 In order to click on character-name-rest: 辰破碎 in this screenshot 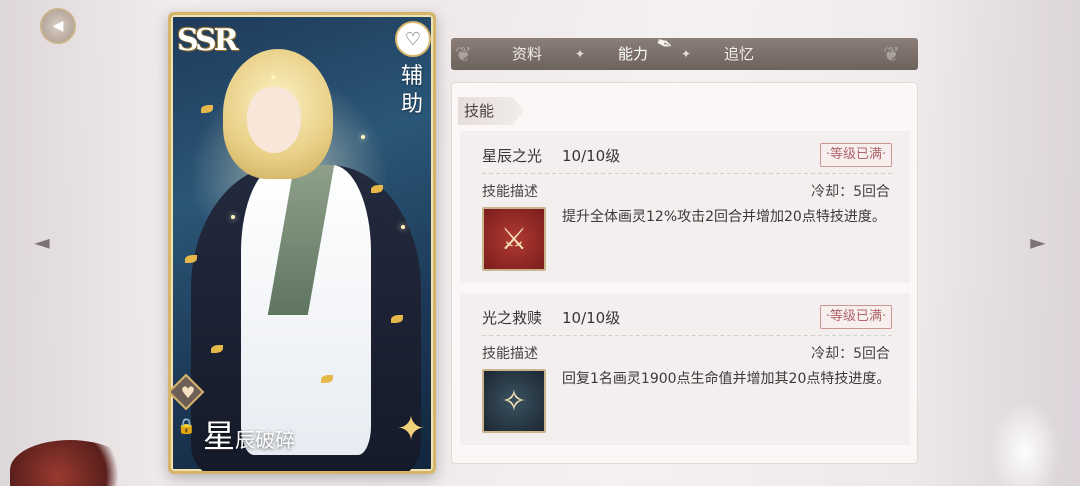, I will do `click(265, 440)`.